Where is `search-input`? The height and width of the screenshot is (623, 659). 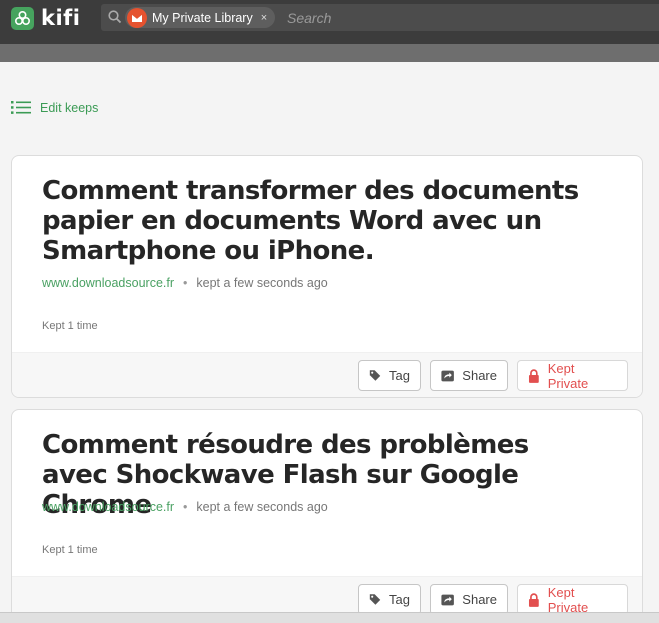
search-input is located at coordinates (467, 17).